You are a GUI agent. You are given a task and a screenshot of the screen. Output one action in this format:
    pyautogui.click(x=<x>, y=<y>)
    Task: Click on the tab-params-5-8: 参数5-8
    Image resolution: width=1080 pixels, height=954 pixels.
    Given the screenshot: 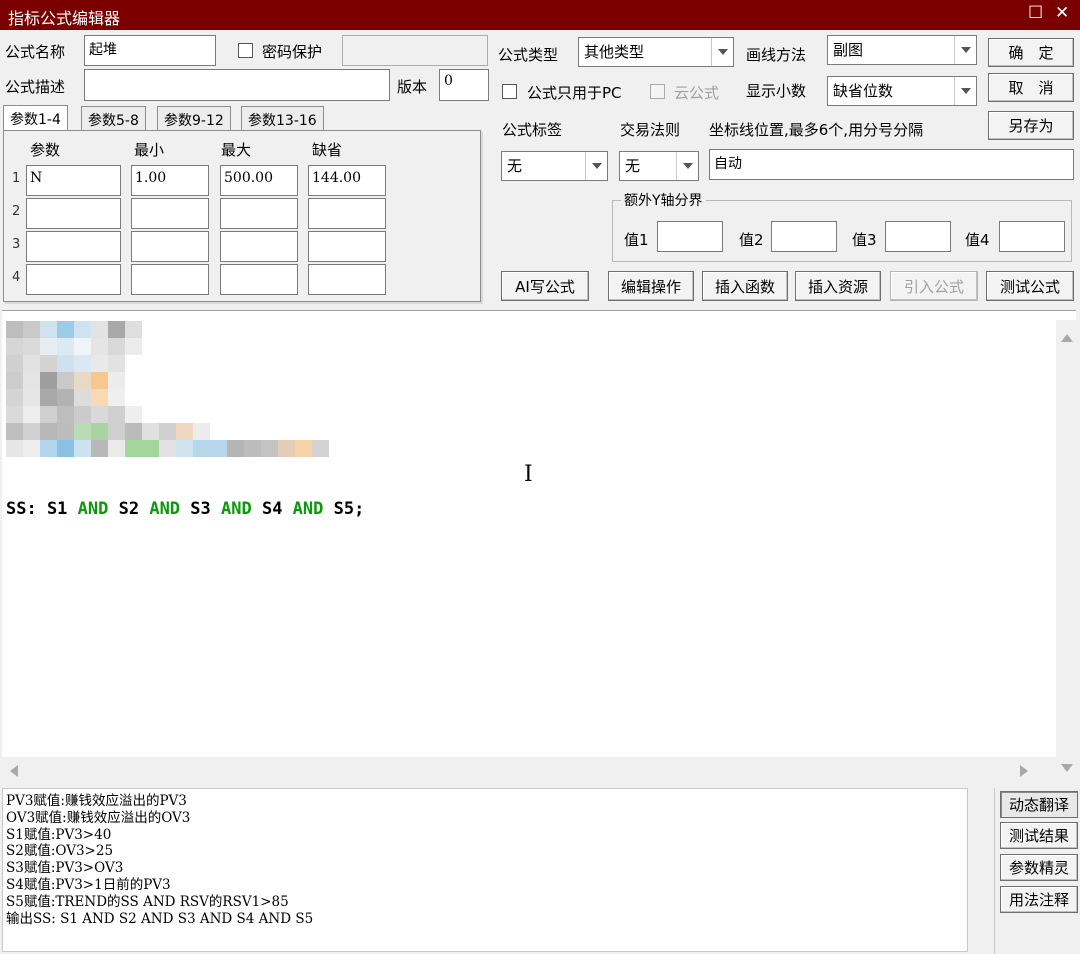 What is the action you would take?
    pyautogui.click(x=113, y=118)
    